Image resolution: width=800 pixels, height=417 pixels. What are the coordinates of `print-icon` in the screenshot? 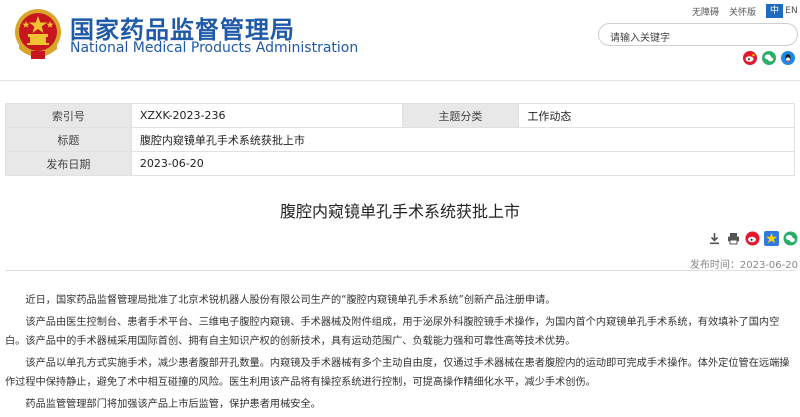 It's located at (733, 238).